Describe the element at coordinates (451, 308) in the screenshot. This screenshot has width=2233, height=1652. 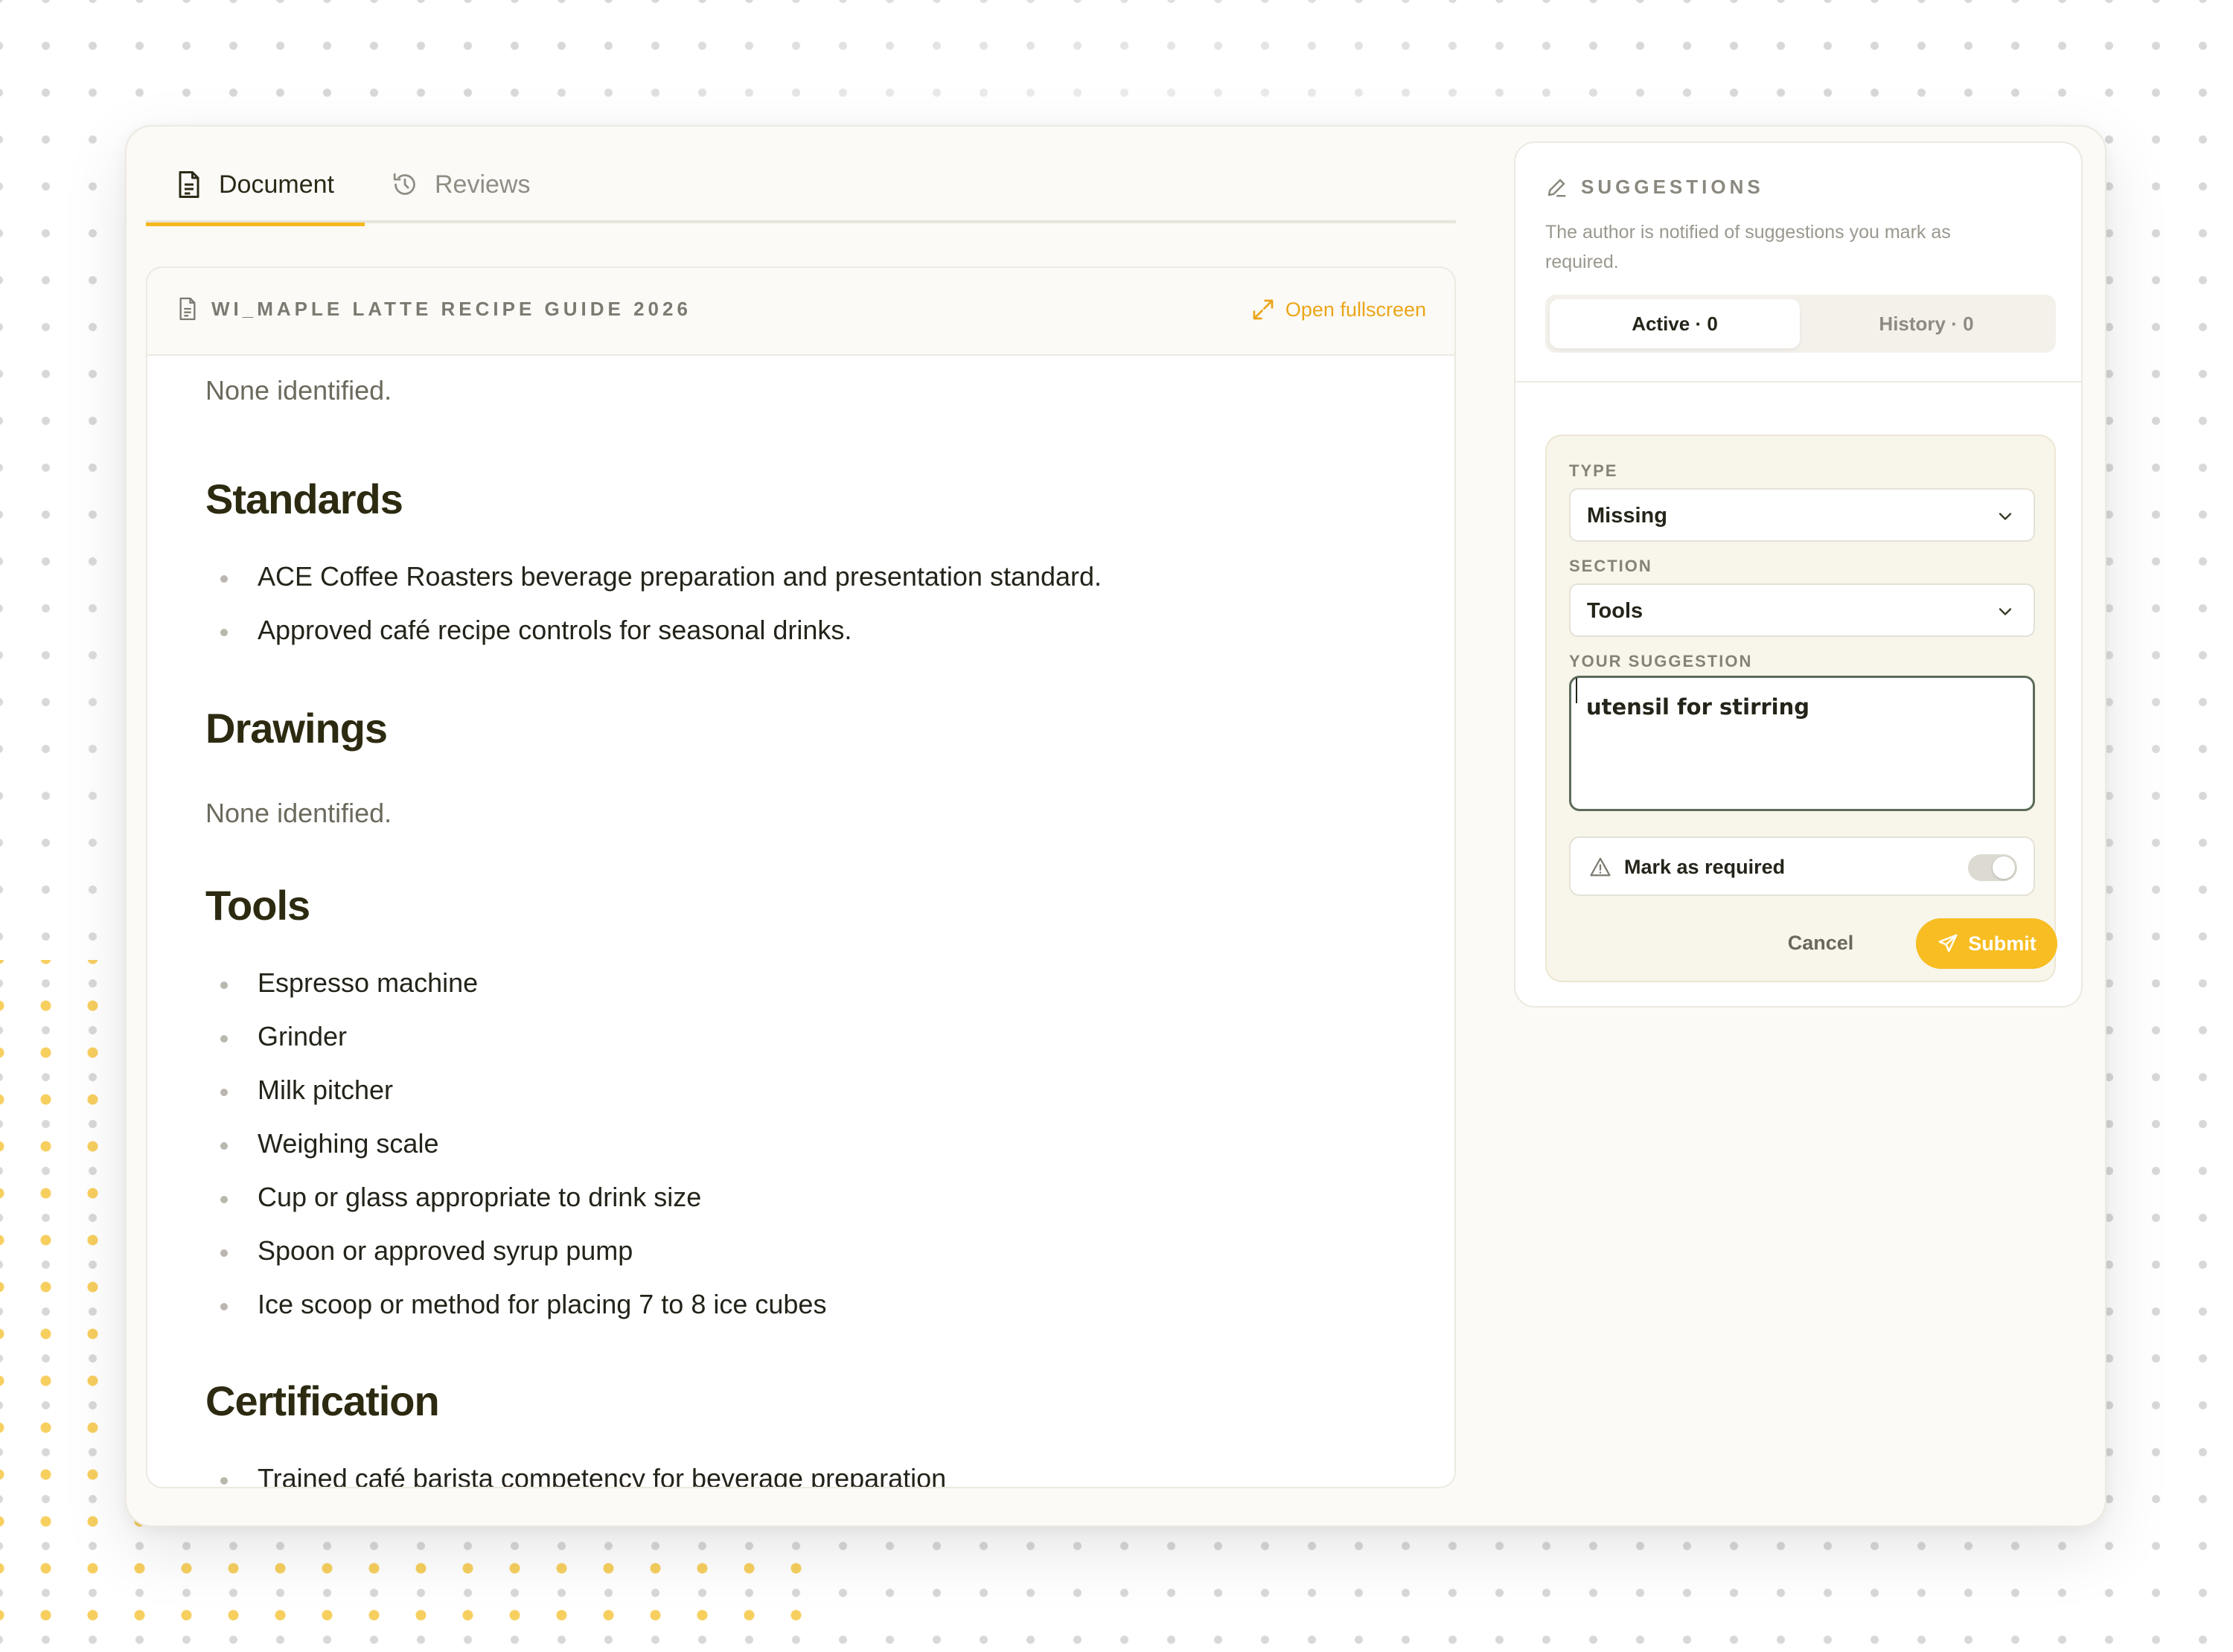
I see `document-title-text: WI_MAPLE LATTE RECIPE GUIDE 2026` at that location.